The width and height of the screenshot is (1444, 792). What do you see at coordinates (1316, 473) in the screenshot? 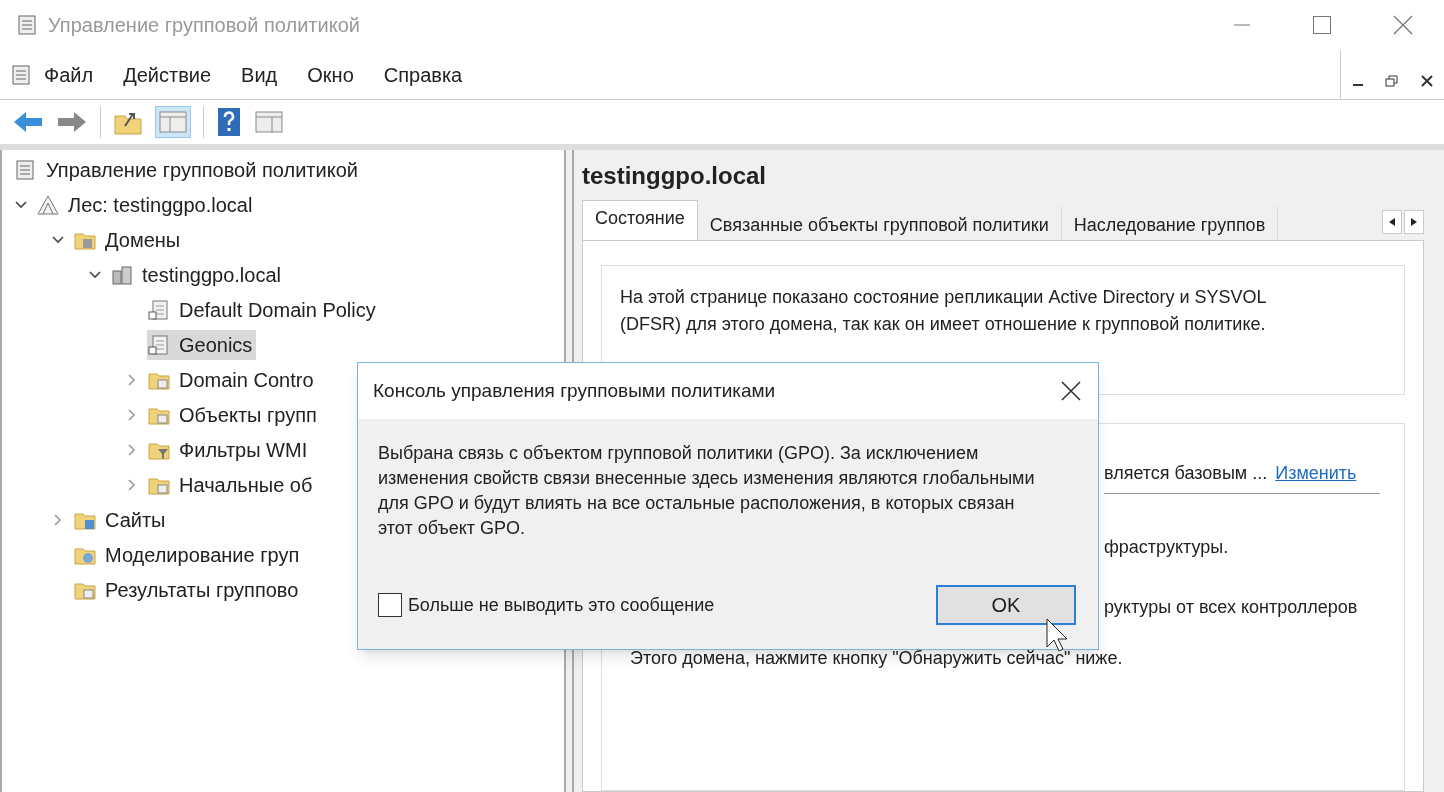
I see `change-link: Изменить` at bounding box center [1316, 473].